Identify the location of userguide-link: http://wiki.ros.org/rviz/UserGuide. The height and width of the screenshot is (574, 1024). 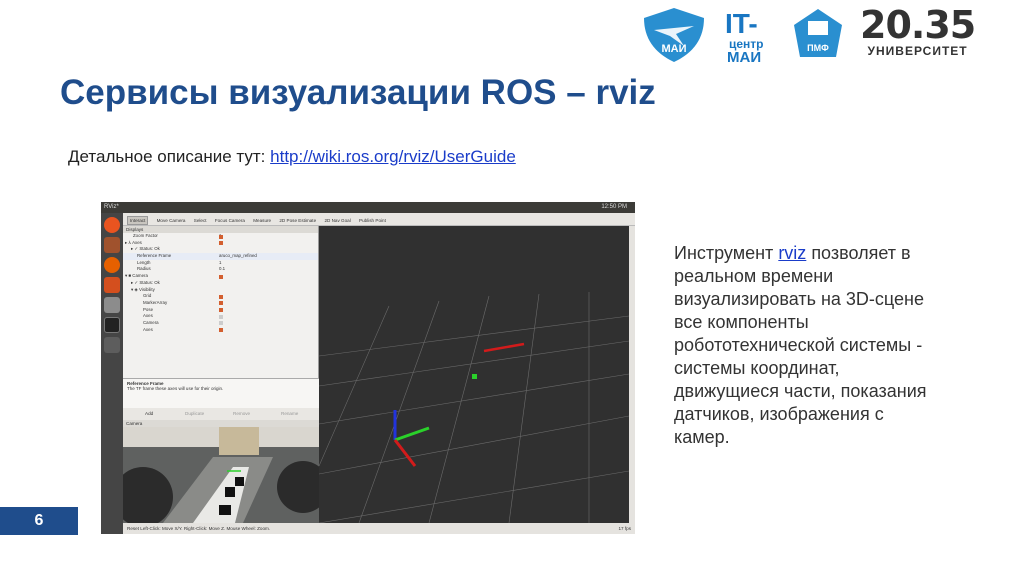
(393, 156).